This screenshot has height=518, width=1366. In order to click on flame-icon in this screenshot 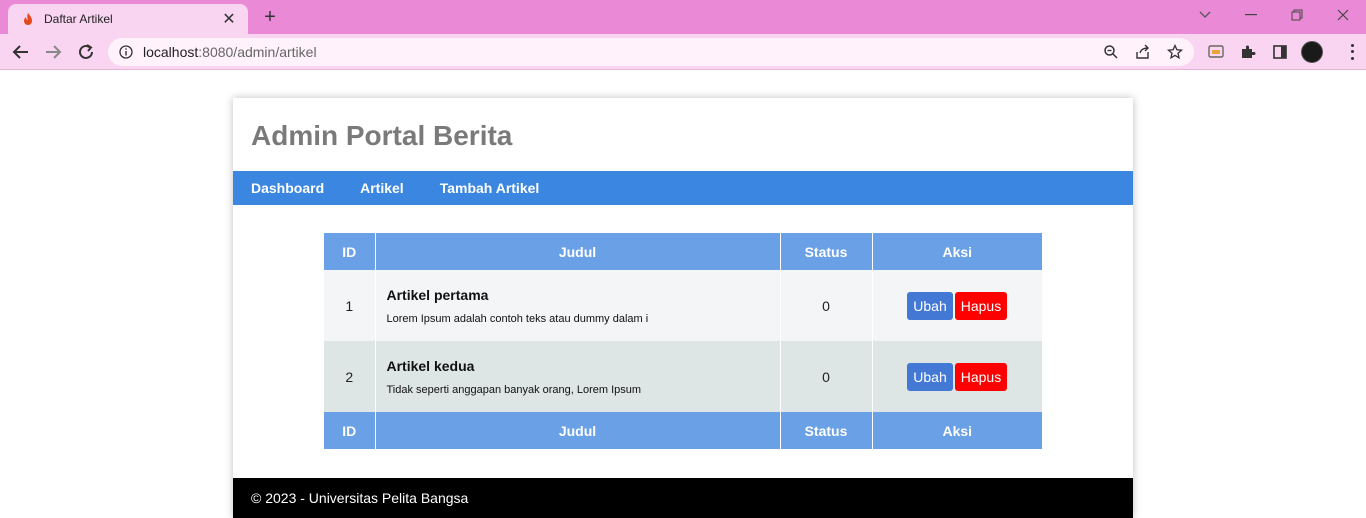, I will do `click(28, 19)`.